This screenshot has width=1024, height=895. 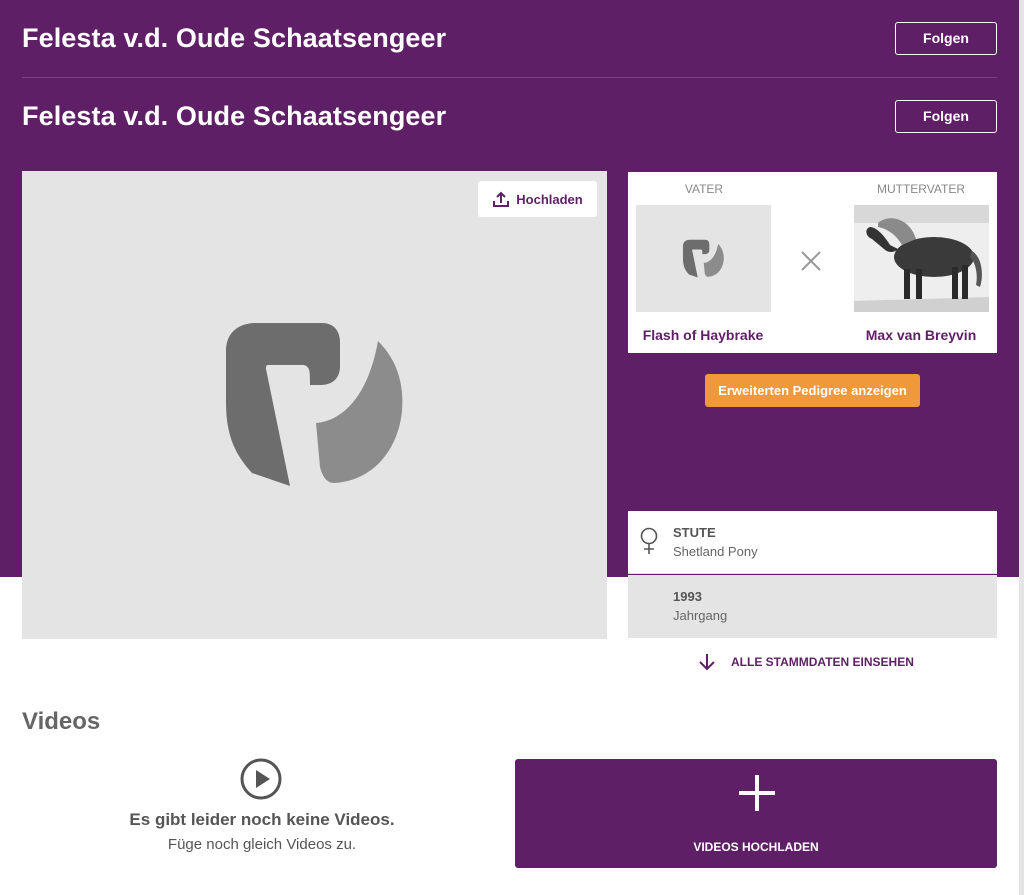 I want to click on father-name-link: Flash of Haybrake, so click(x=703, y=335).